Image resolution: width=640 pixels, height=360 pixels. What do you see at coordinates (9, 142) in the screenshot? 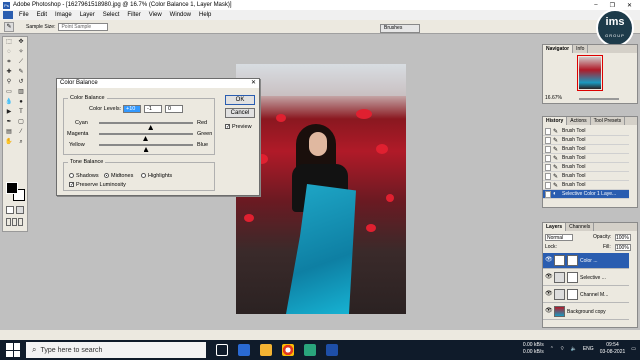
I see `hand-tool-icon: ✋` at bounding box center [9, 142].